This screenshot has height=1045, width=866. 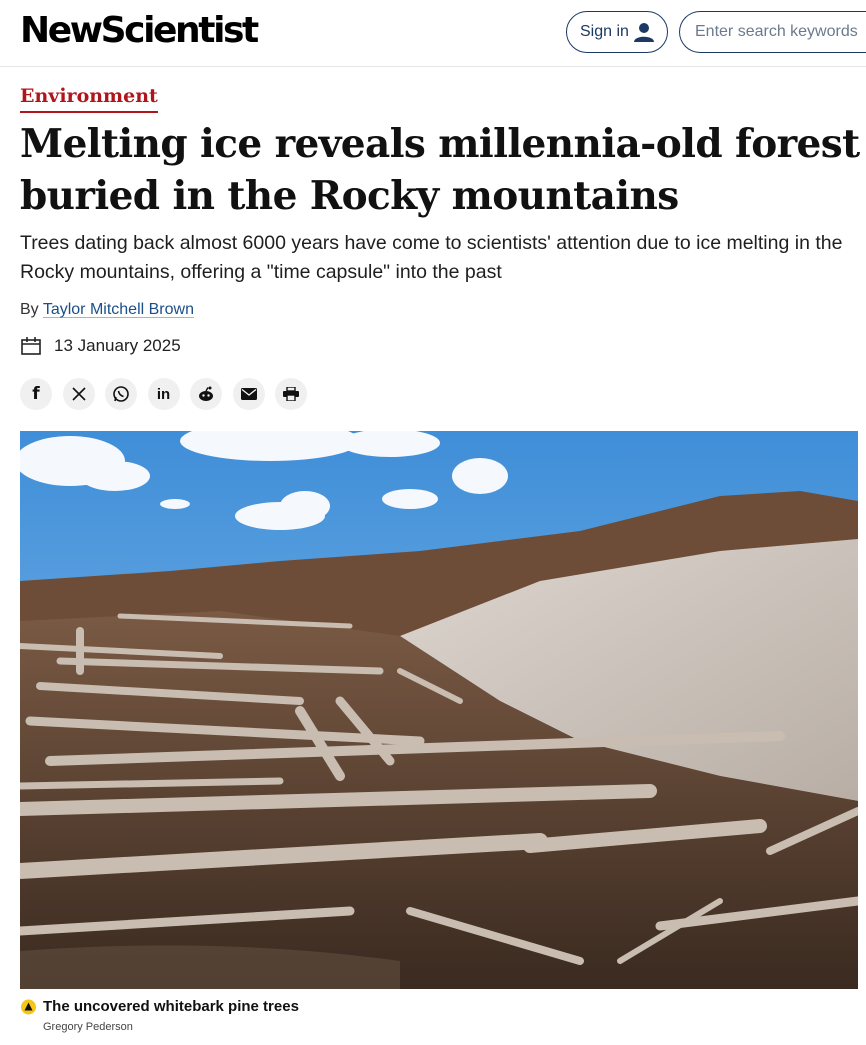 I want to click on category-link: Environment, so click(x=89, y=98).